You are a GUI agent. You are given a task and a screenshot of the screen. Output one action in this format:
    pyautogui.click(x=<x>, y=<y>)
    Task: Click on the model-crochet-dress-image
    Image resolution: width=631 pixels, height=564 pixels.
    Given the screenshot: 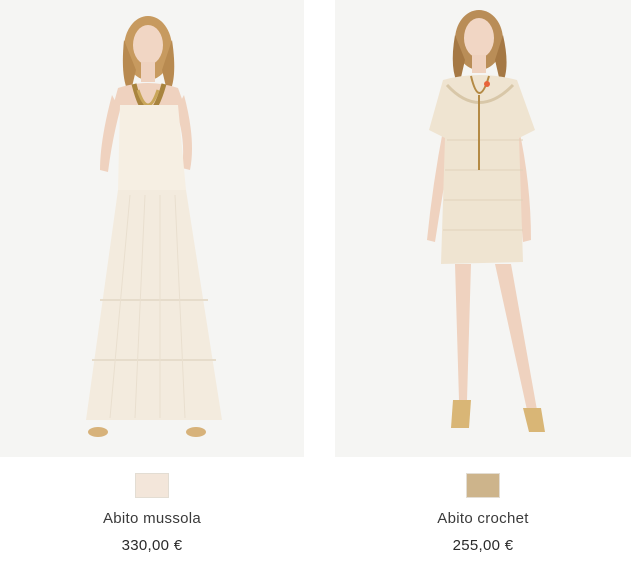 What is the action you would take?
    pyautogui.click(x=486, y=221)
    